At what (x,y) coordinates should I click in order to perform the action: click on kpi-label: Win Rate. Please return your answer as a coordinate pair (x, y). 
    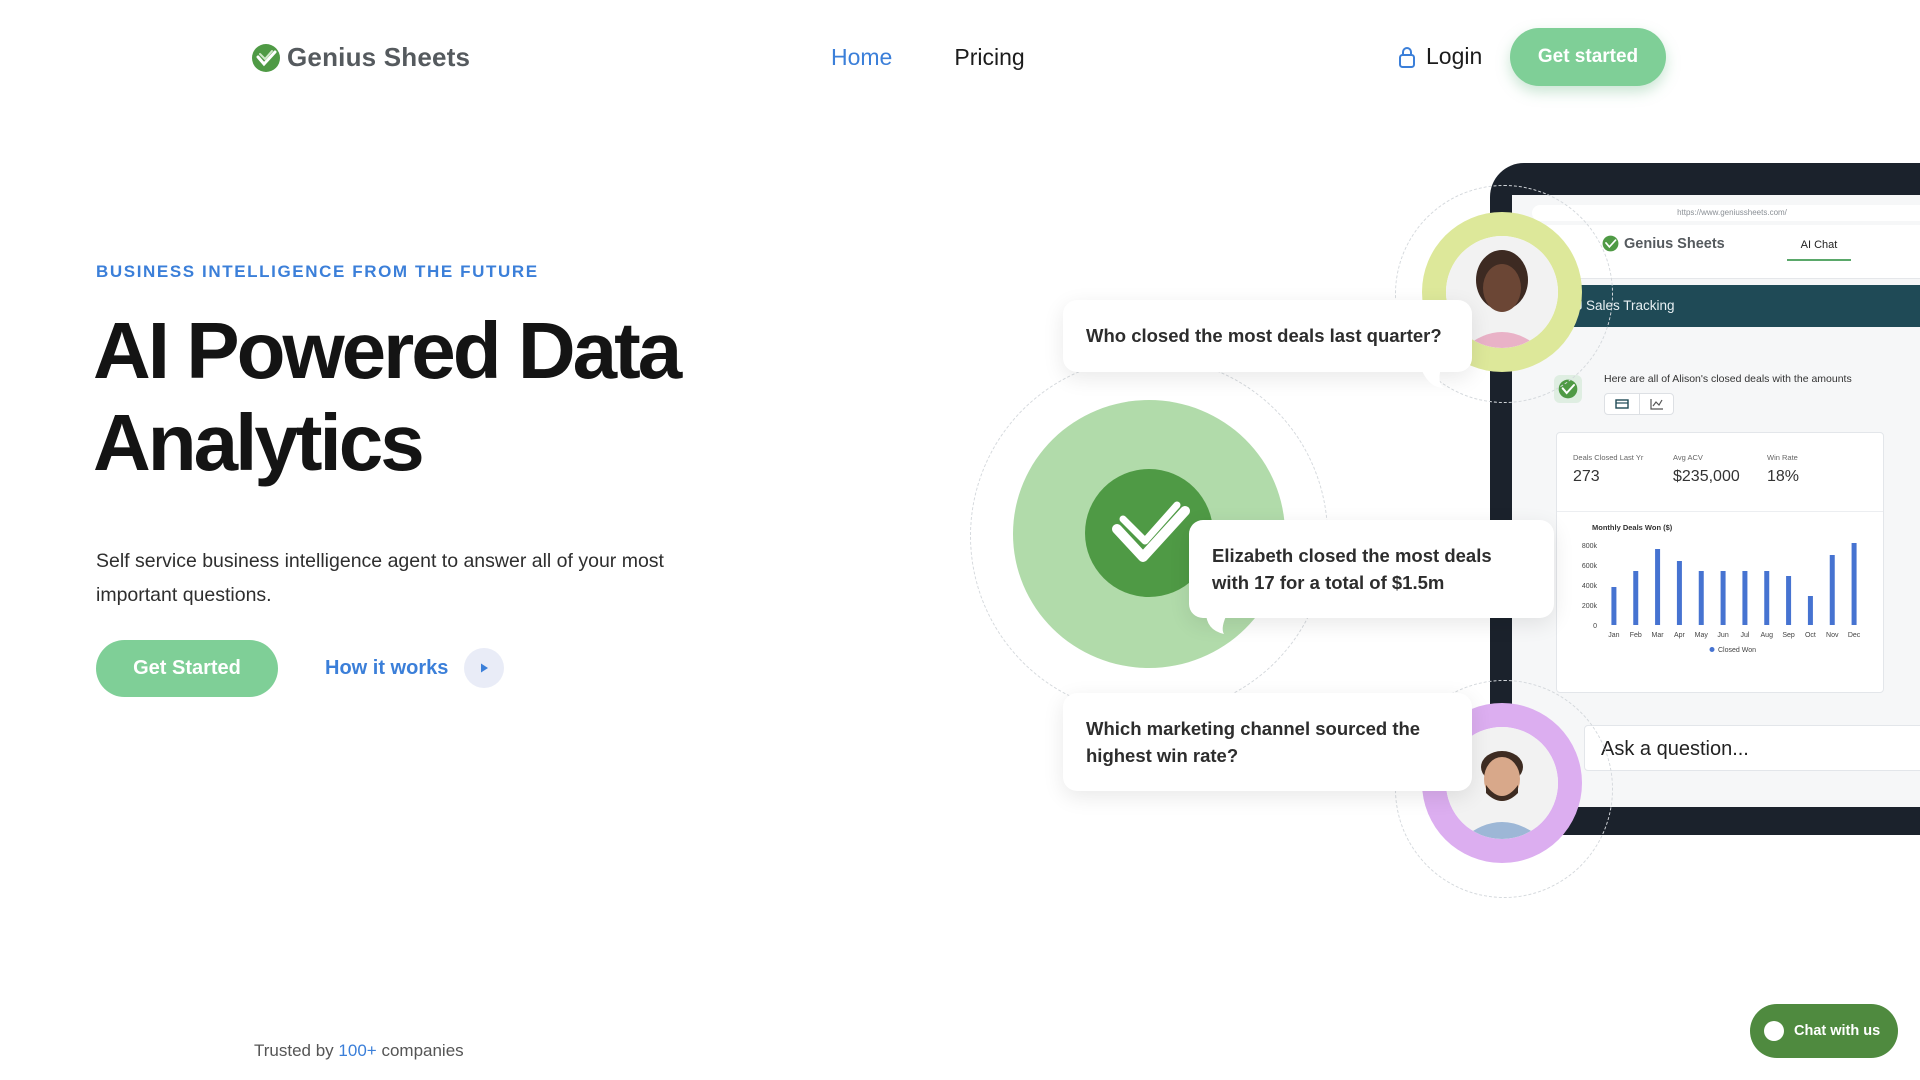
    Looking at the image, I should click on (1782, 457).